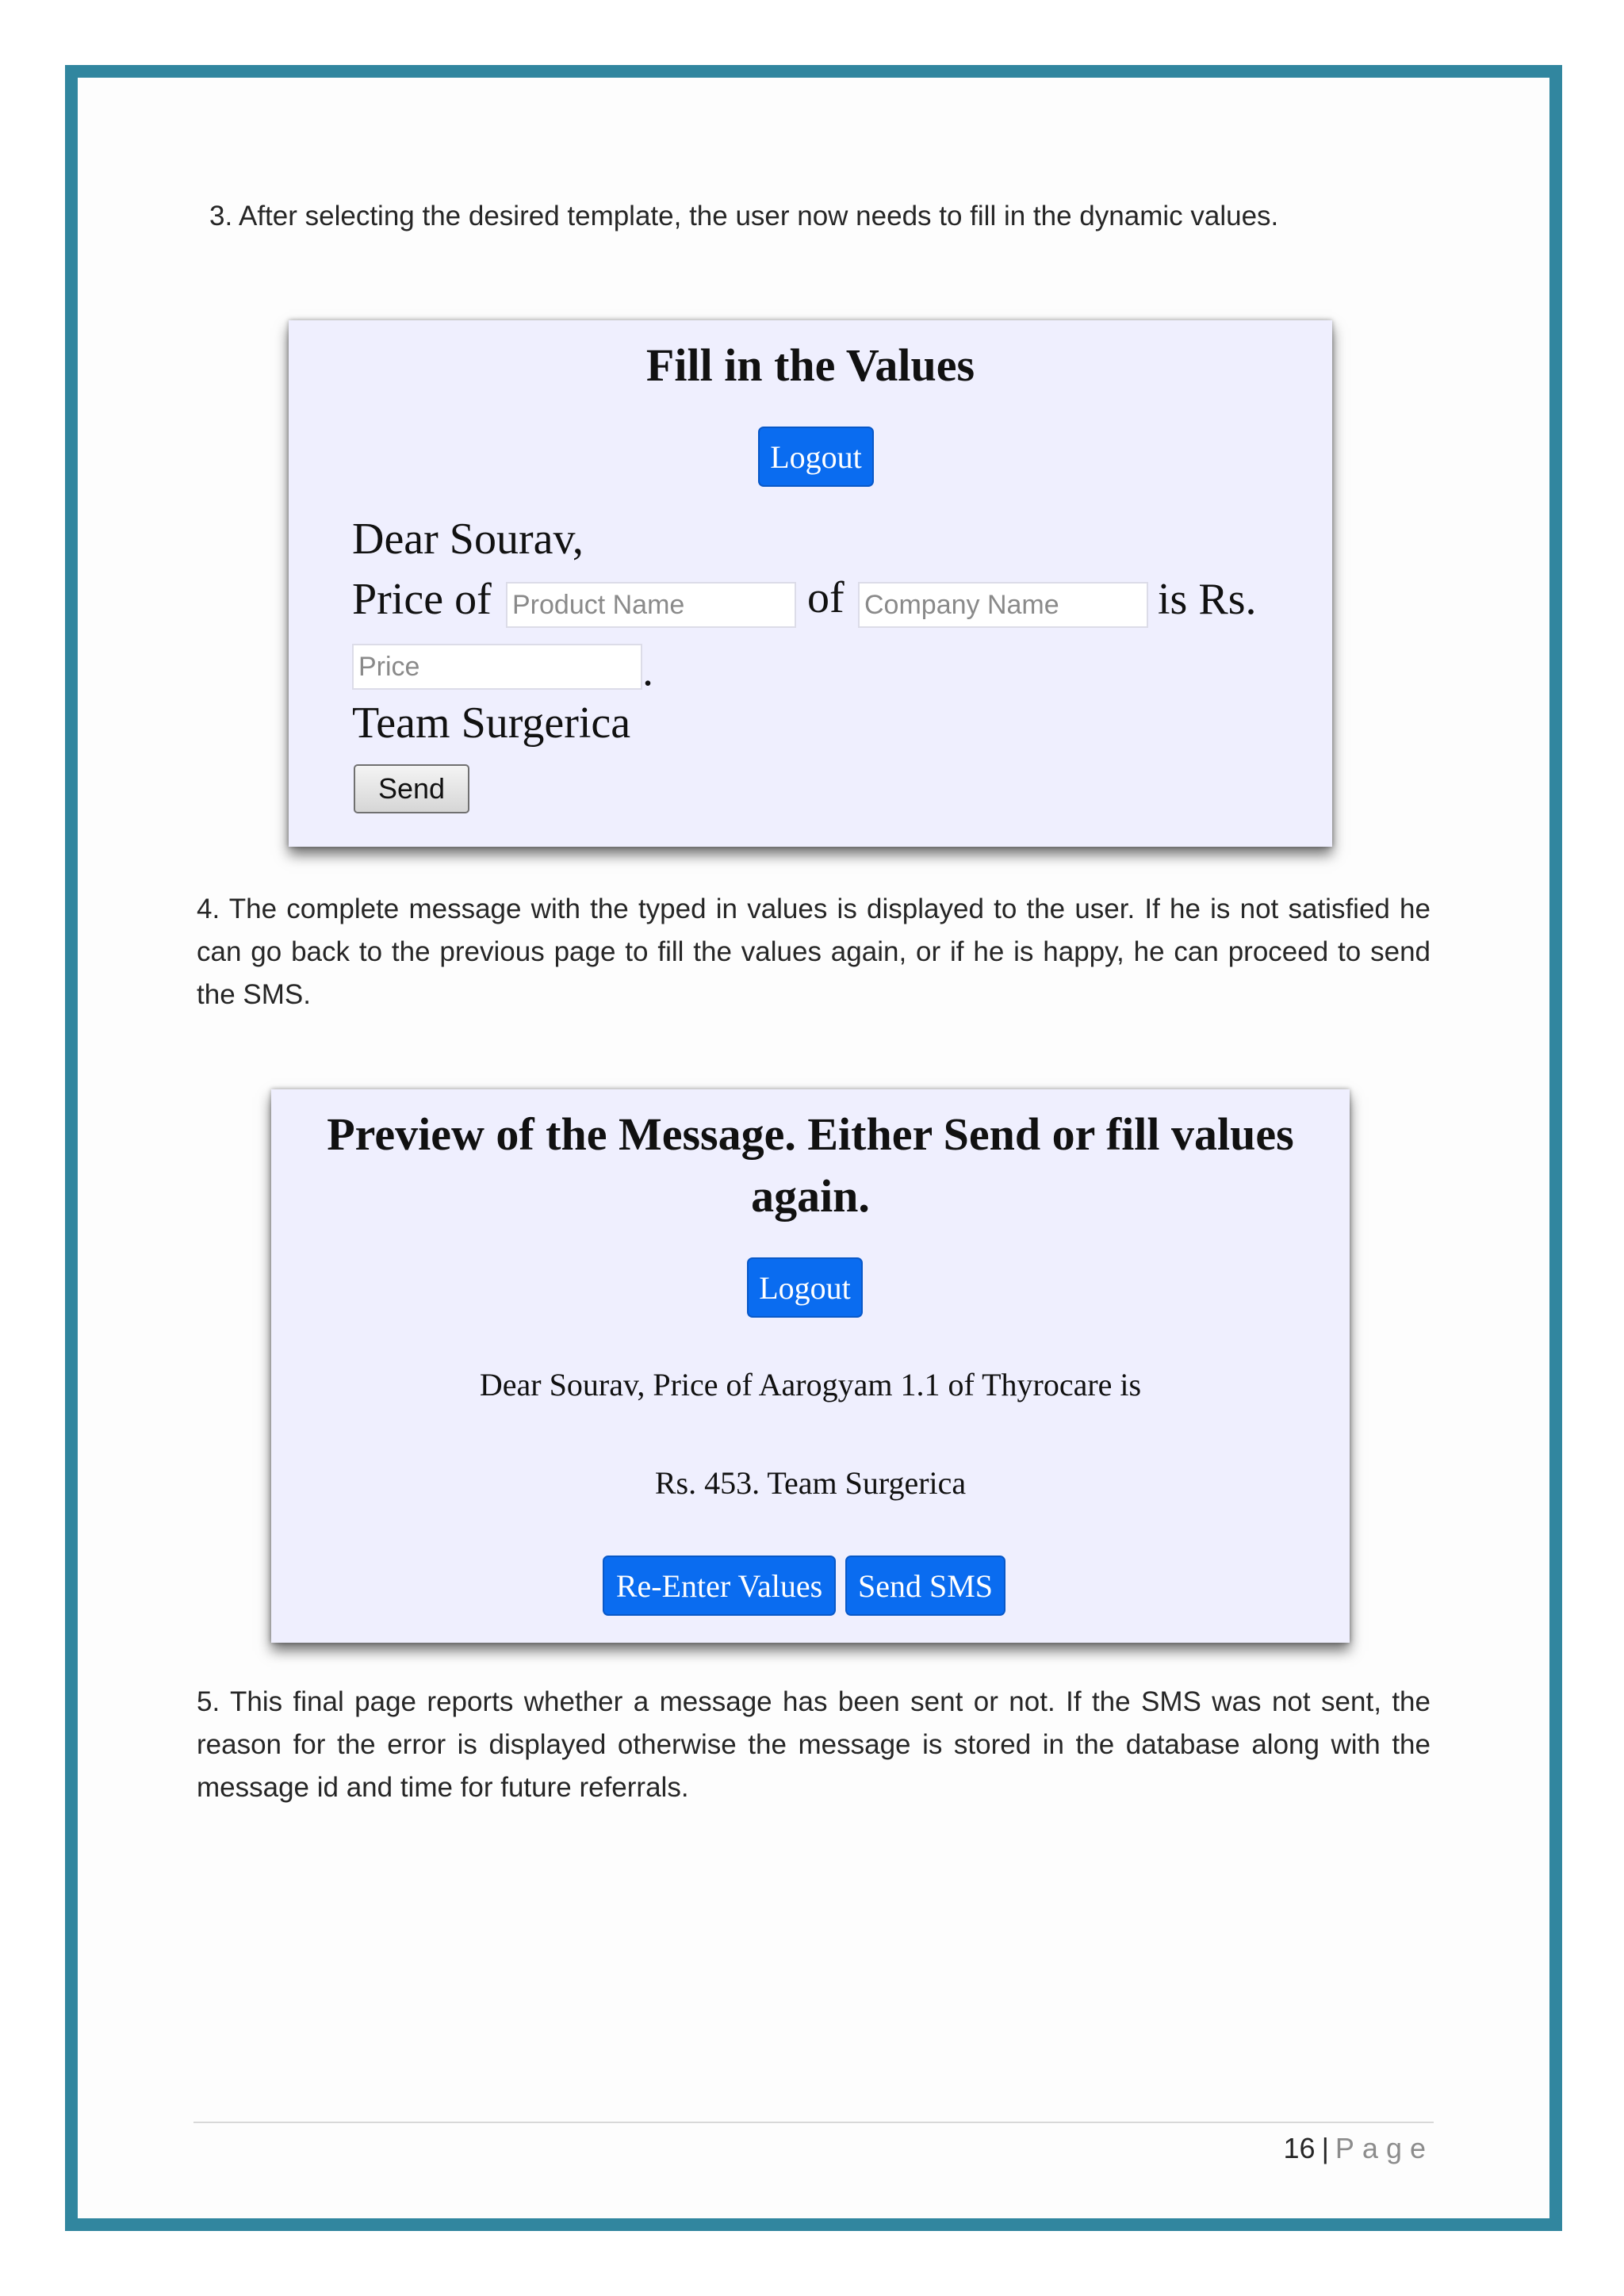 The height and width of the screenshot is (2296, 1624). I want to click on re-enter-values-button: Re-Enter Values, so click(719, 1586).